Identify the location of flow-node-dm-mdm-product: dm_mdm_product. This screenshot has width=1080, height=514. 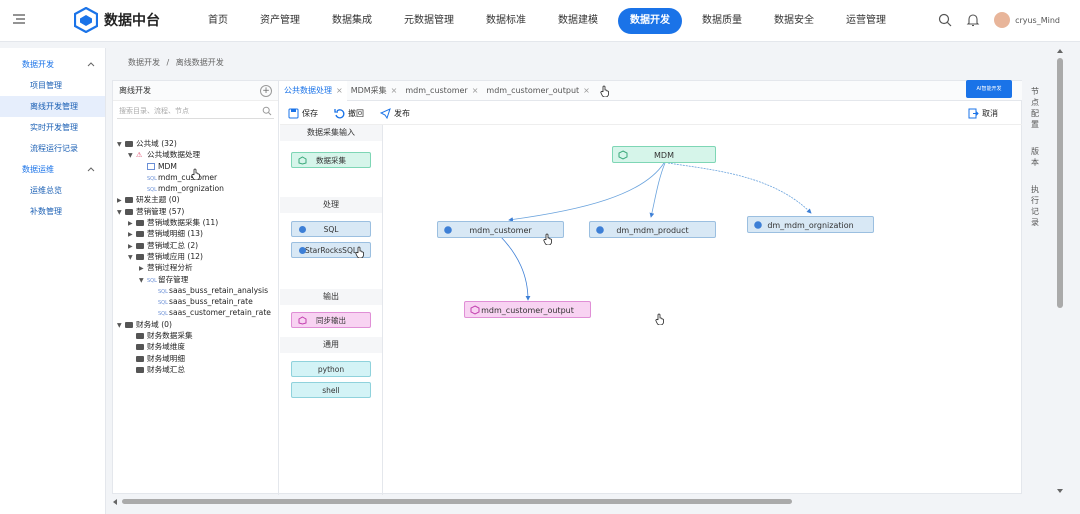
(652, 229).